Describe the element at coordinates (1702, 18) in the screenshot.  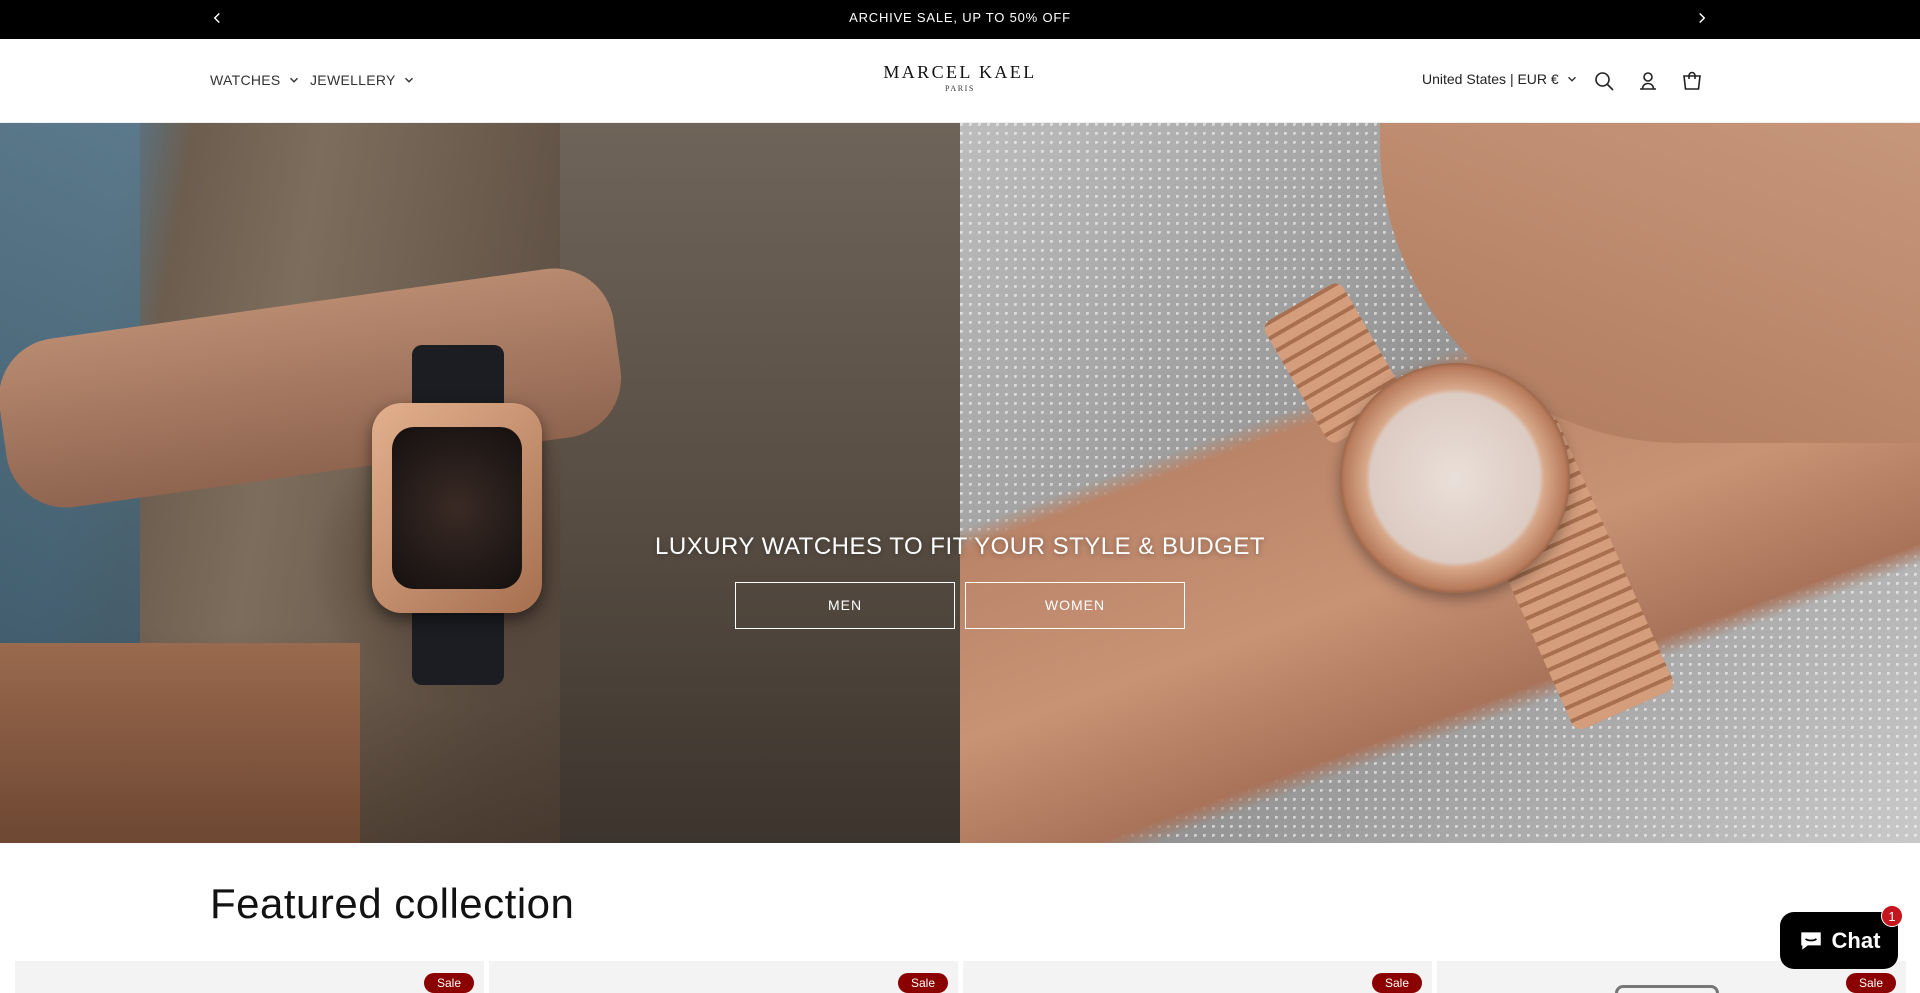
I see `chevron-right-icon` at that location.